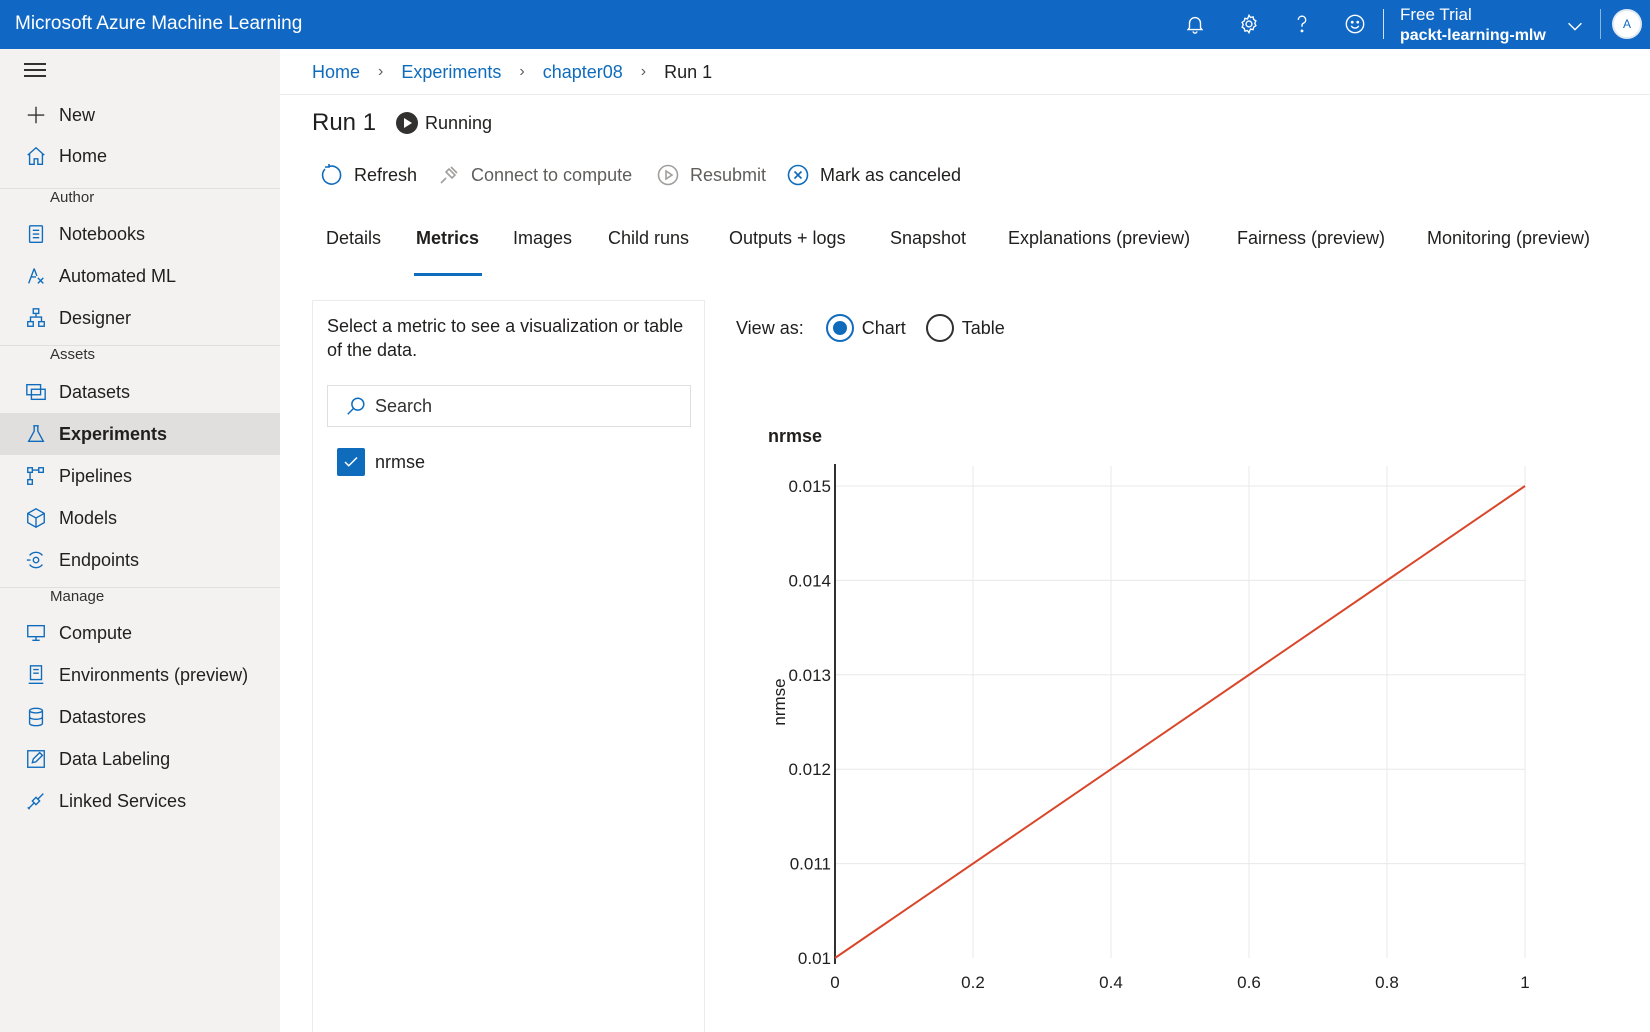  What do you see at coordinates (648, 238) in the screenshot?
I see `tab-child-runs: Child runs` at bounding box center [648, 238].